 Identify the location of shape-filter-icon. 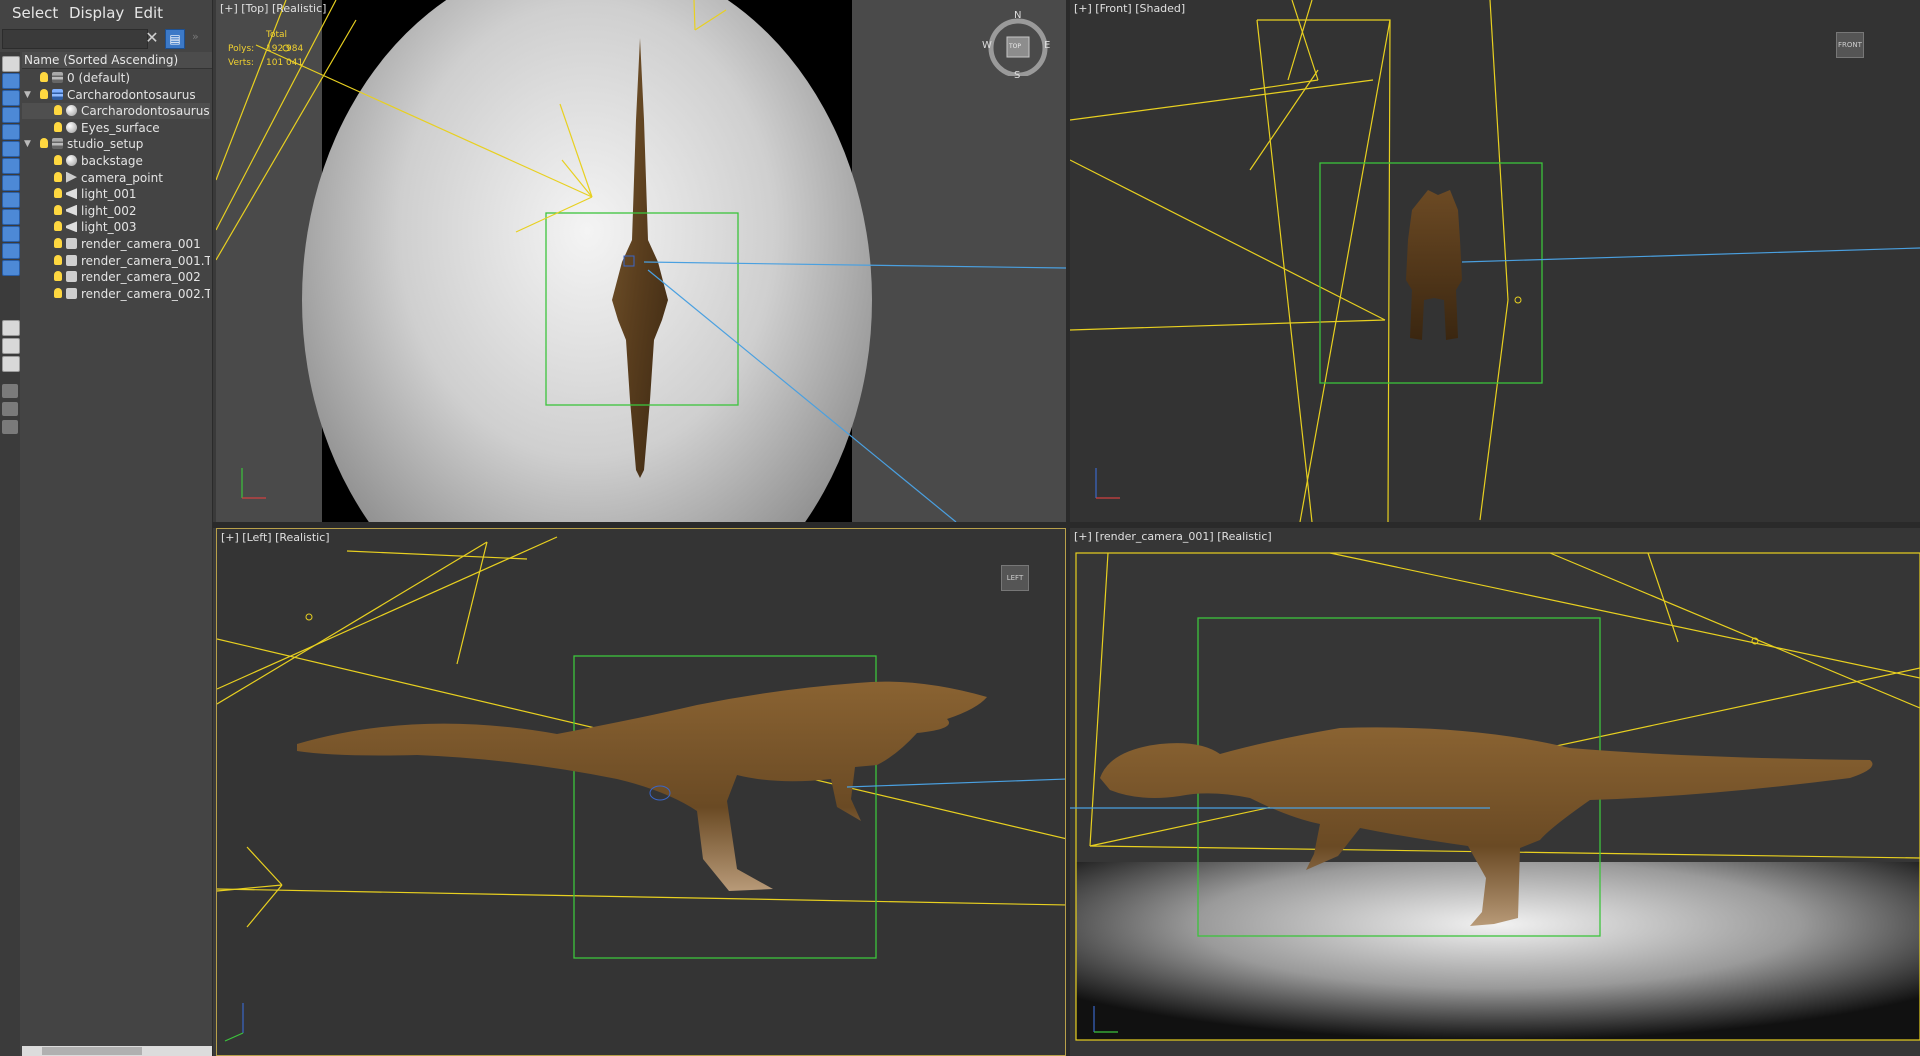
(11, 132).